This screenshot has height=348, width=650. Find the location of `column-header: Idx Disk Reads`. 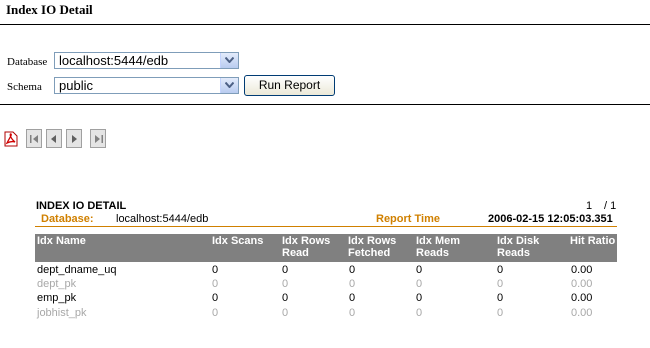

column-header: Idx Disk Reads is located at coordinates (518, 247).